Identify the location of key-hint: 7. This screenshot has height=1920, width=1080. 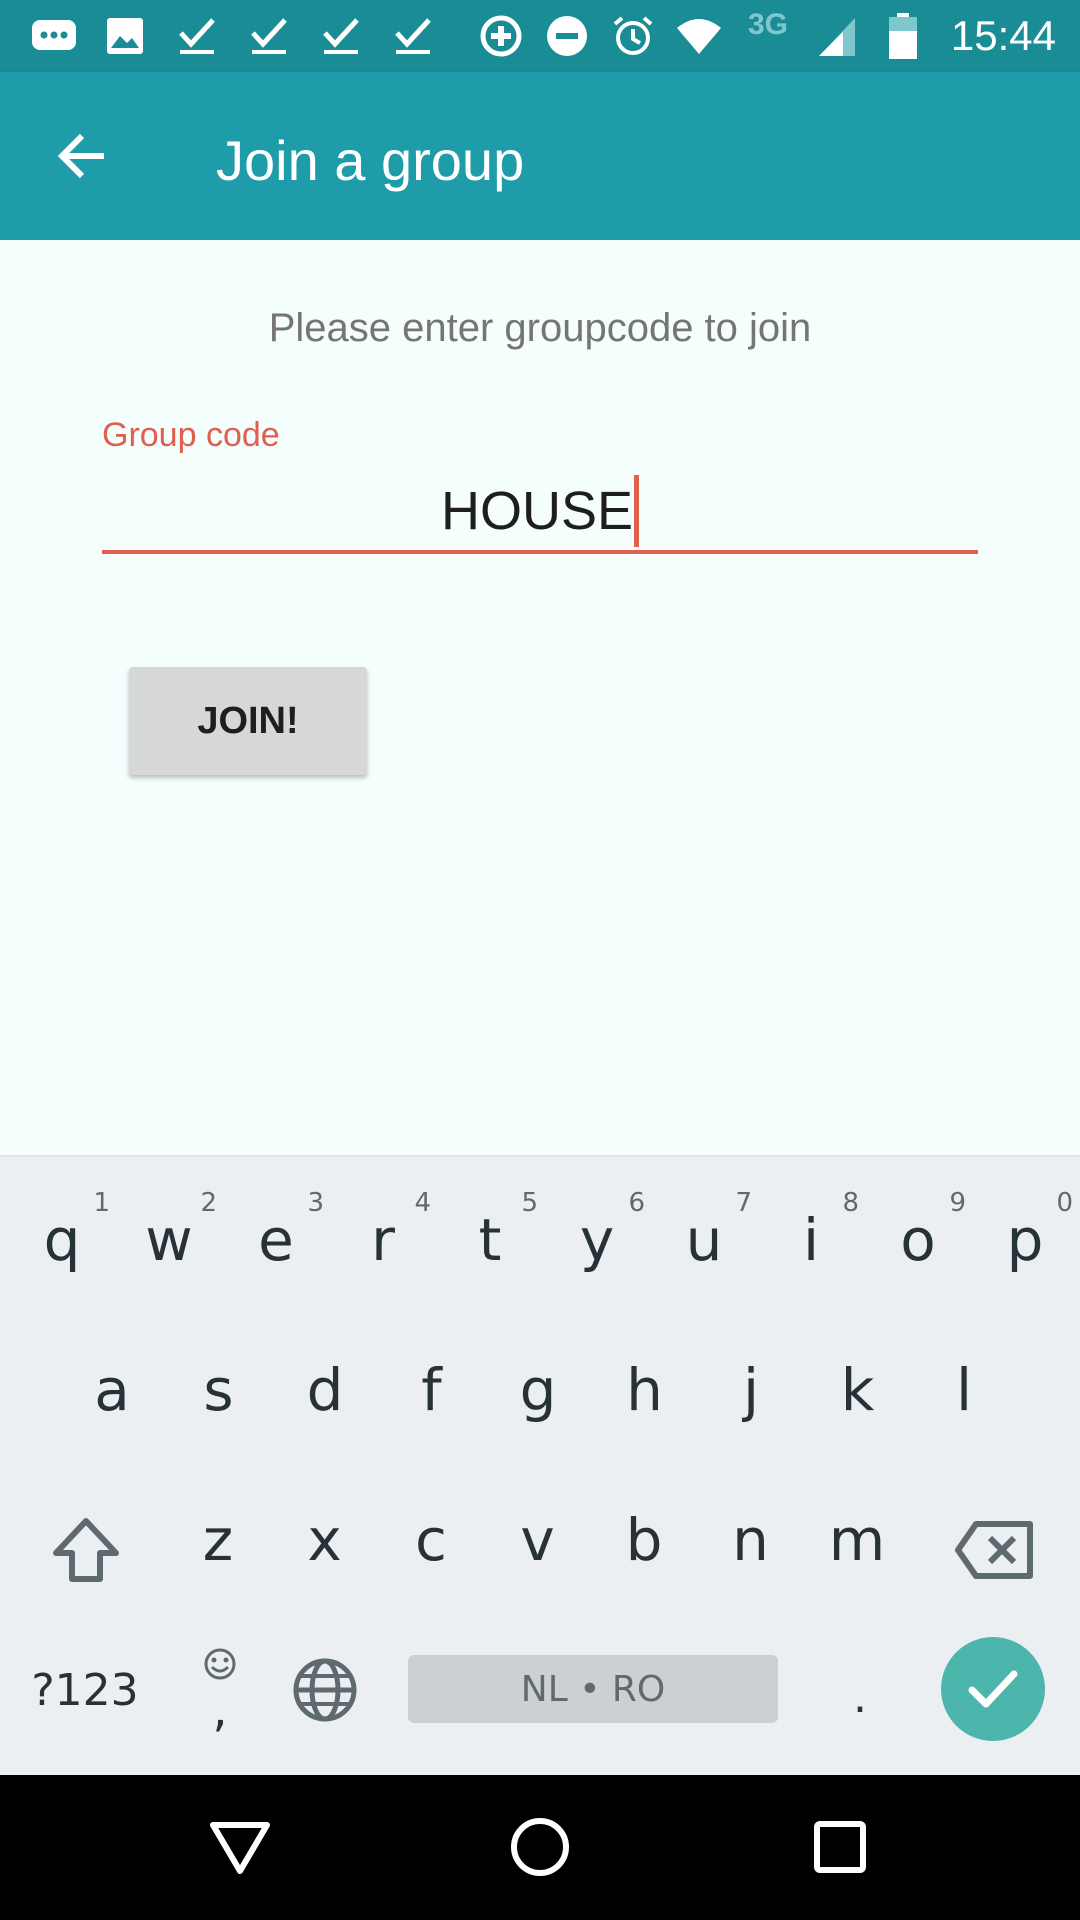
(743, 1203).